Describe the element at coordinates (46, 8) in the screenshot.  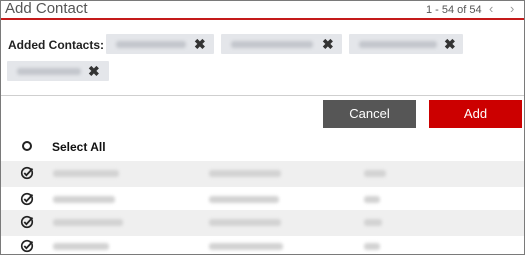
I see `dialog-title: Add Contact` at that location.